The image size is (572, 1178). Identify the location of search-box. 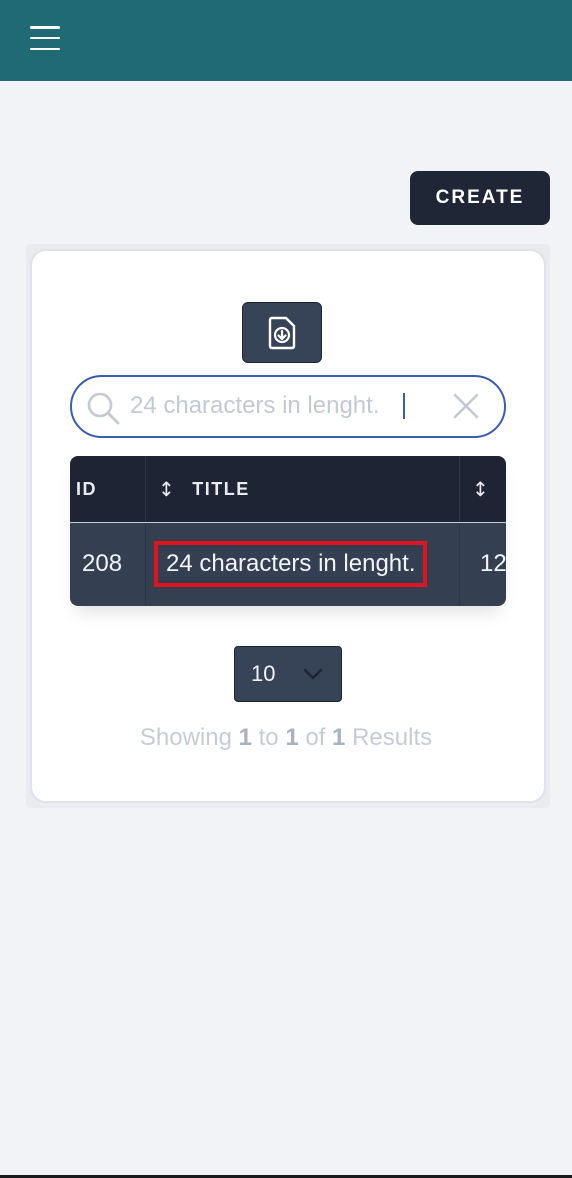
(288, 406).